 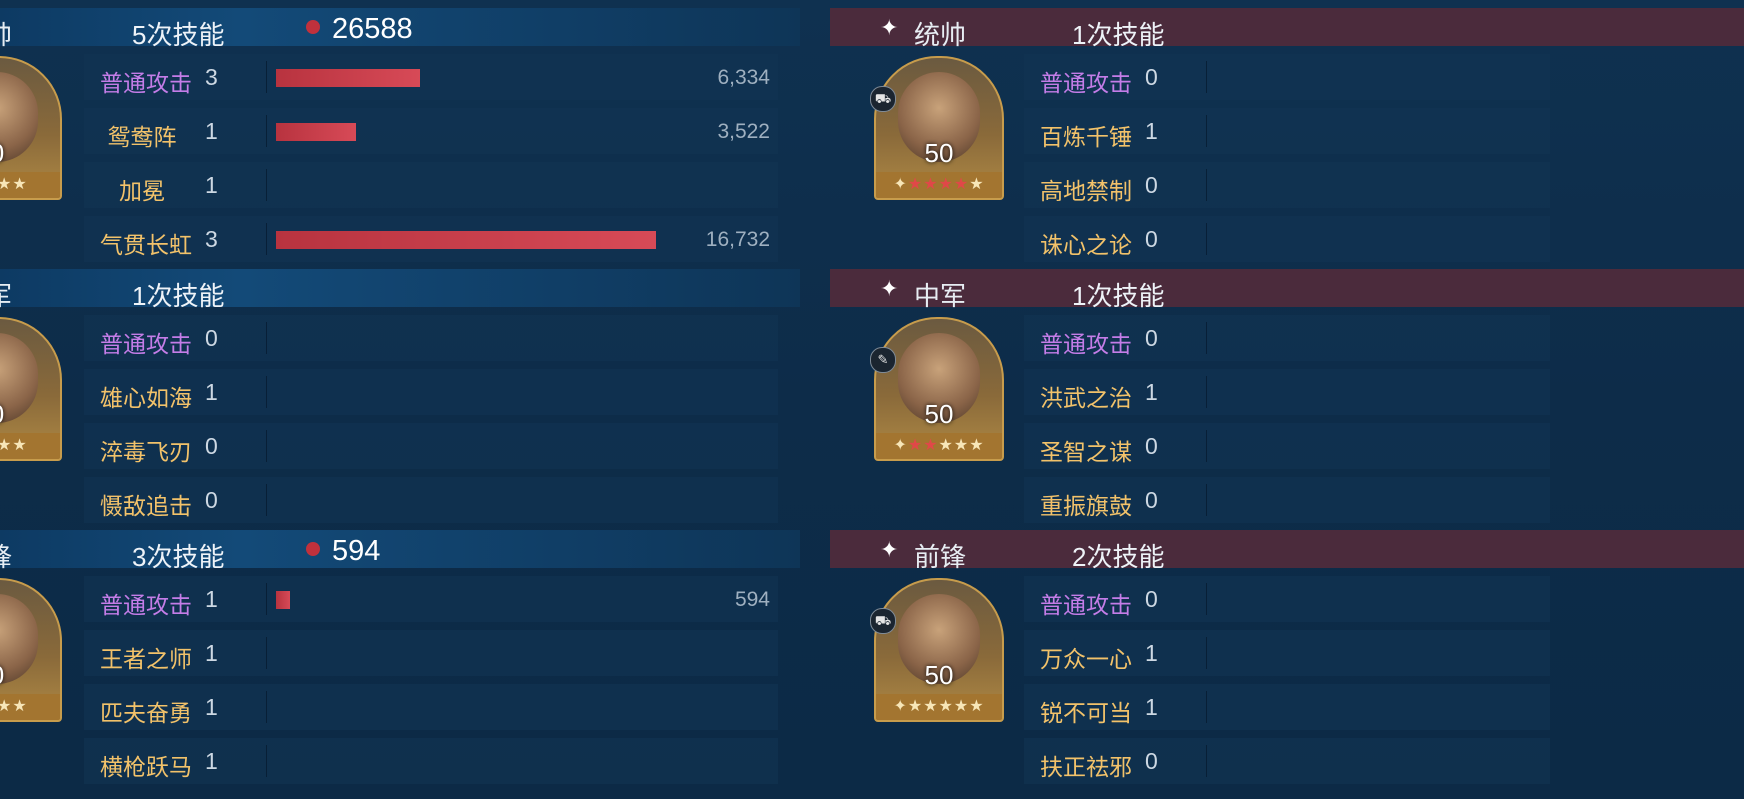 I want to click on skill-count: 3次技能, so click(x=178, y=557).